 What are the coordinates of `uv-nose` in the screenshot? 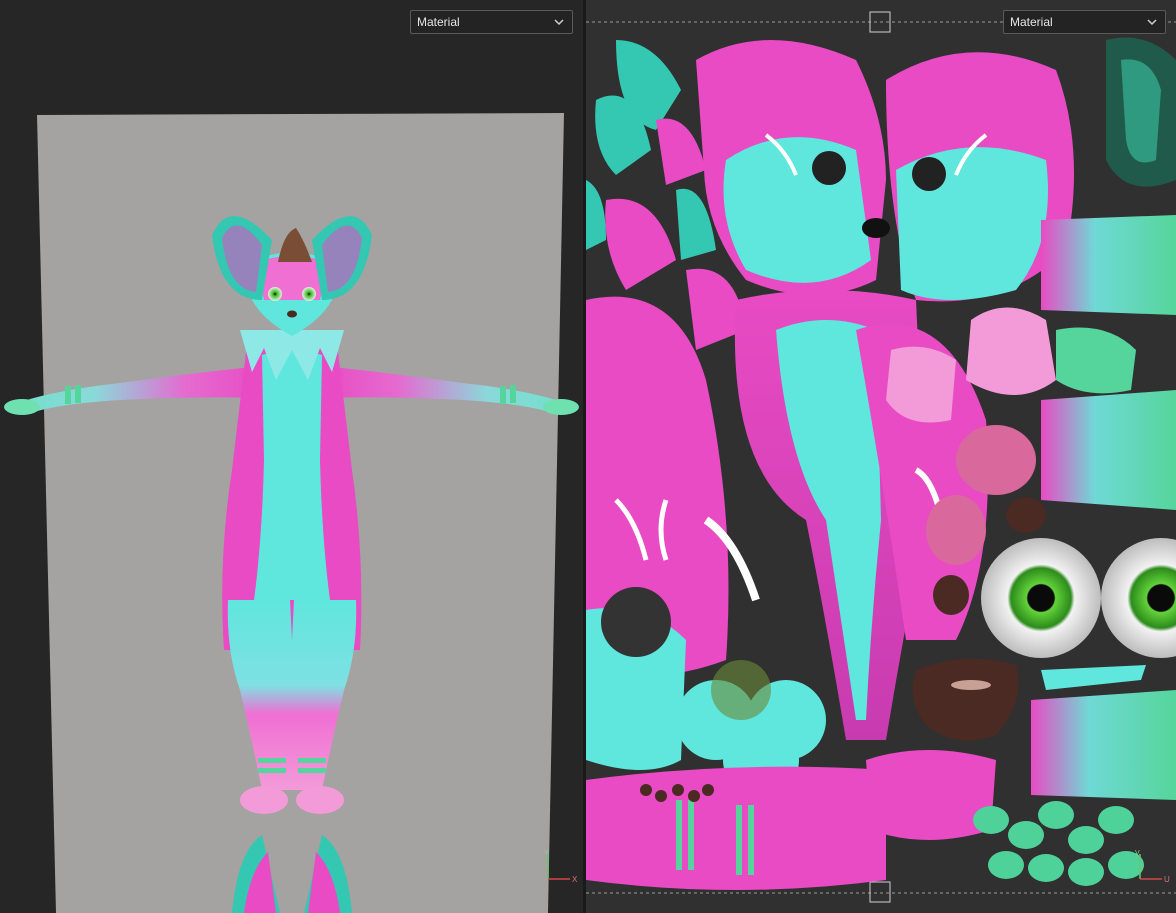 It's located at (965, 699).